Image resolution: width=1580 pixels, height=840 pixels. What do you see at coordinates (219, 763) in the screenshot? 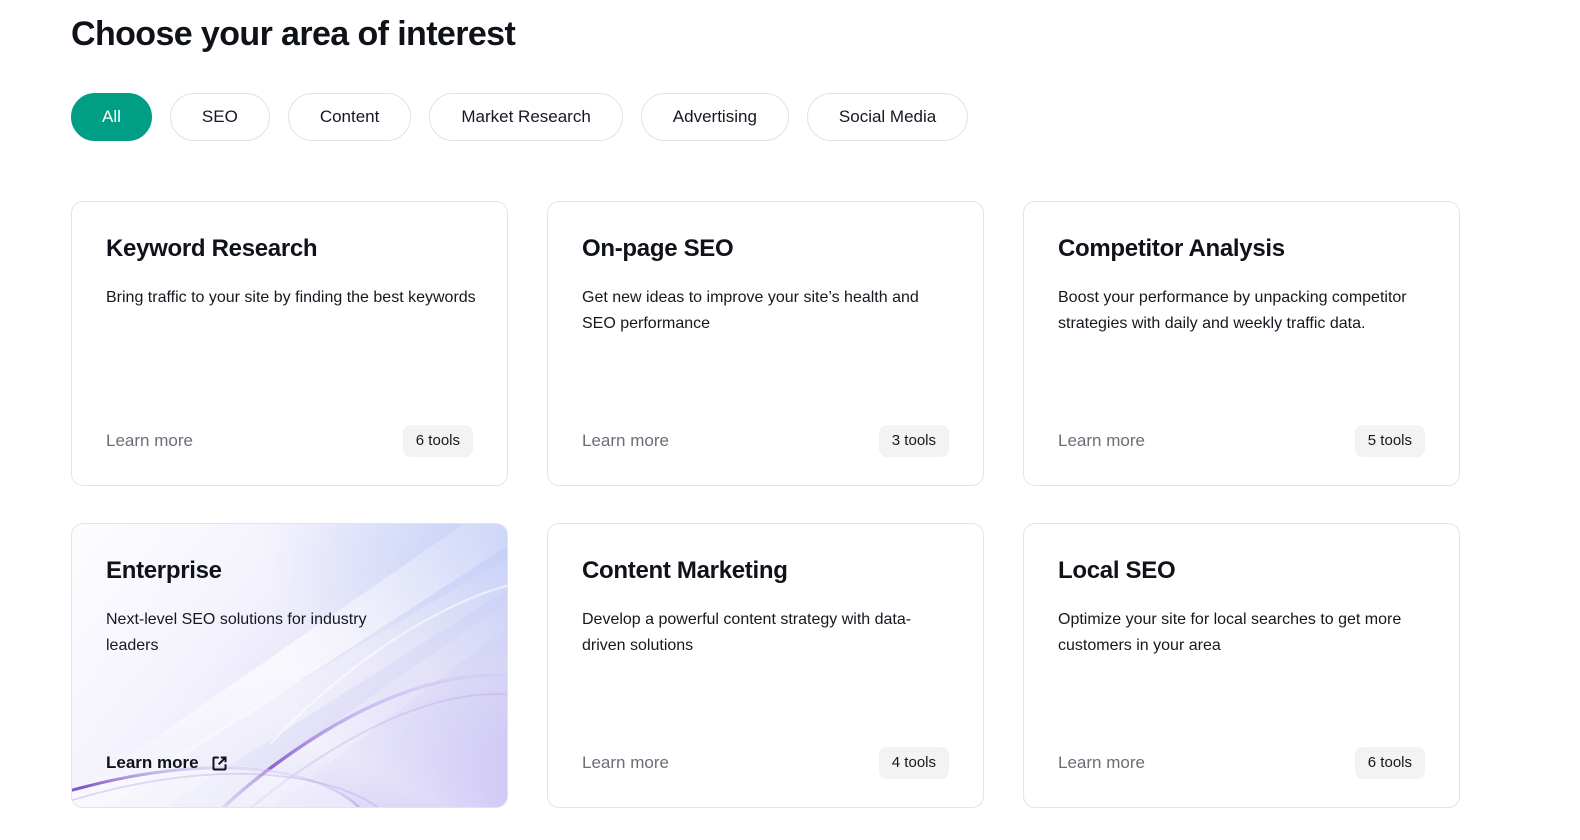
I see `external-link-icon` at bounding box center [219, 763].